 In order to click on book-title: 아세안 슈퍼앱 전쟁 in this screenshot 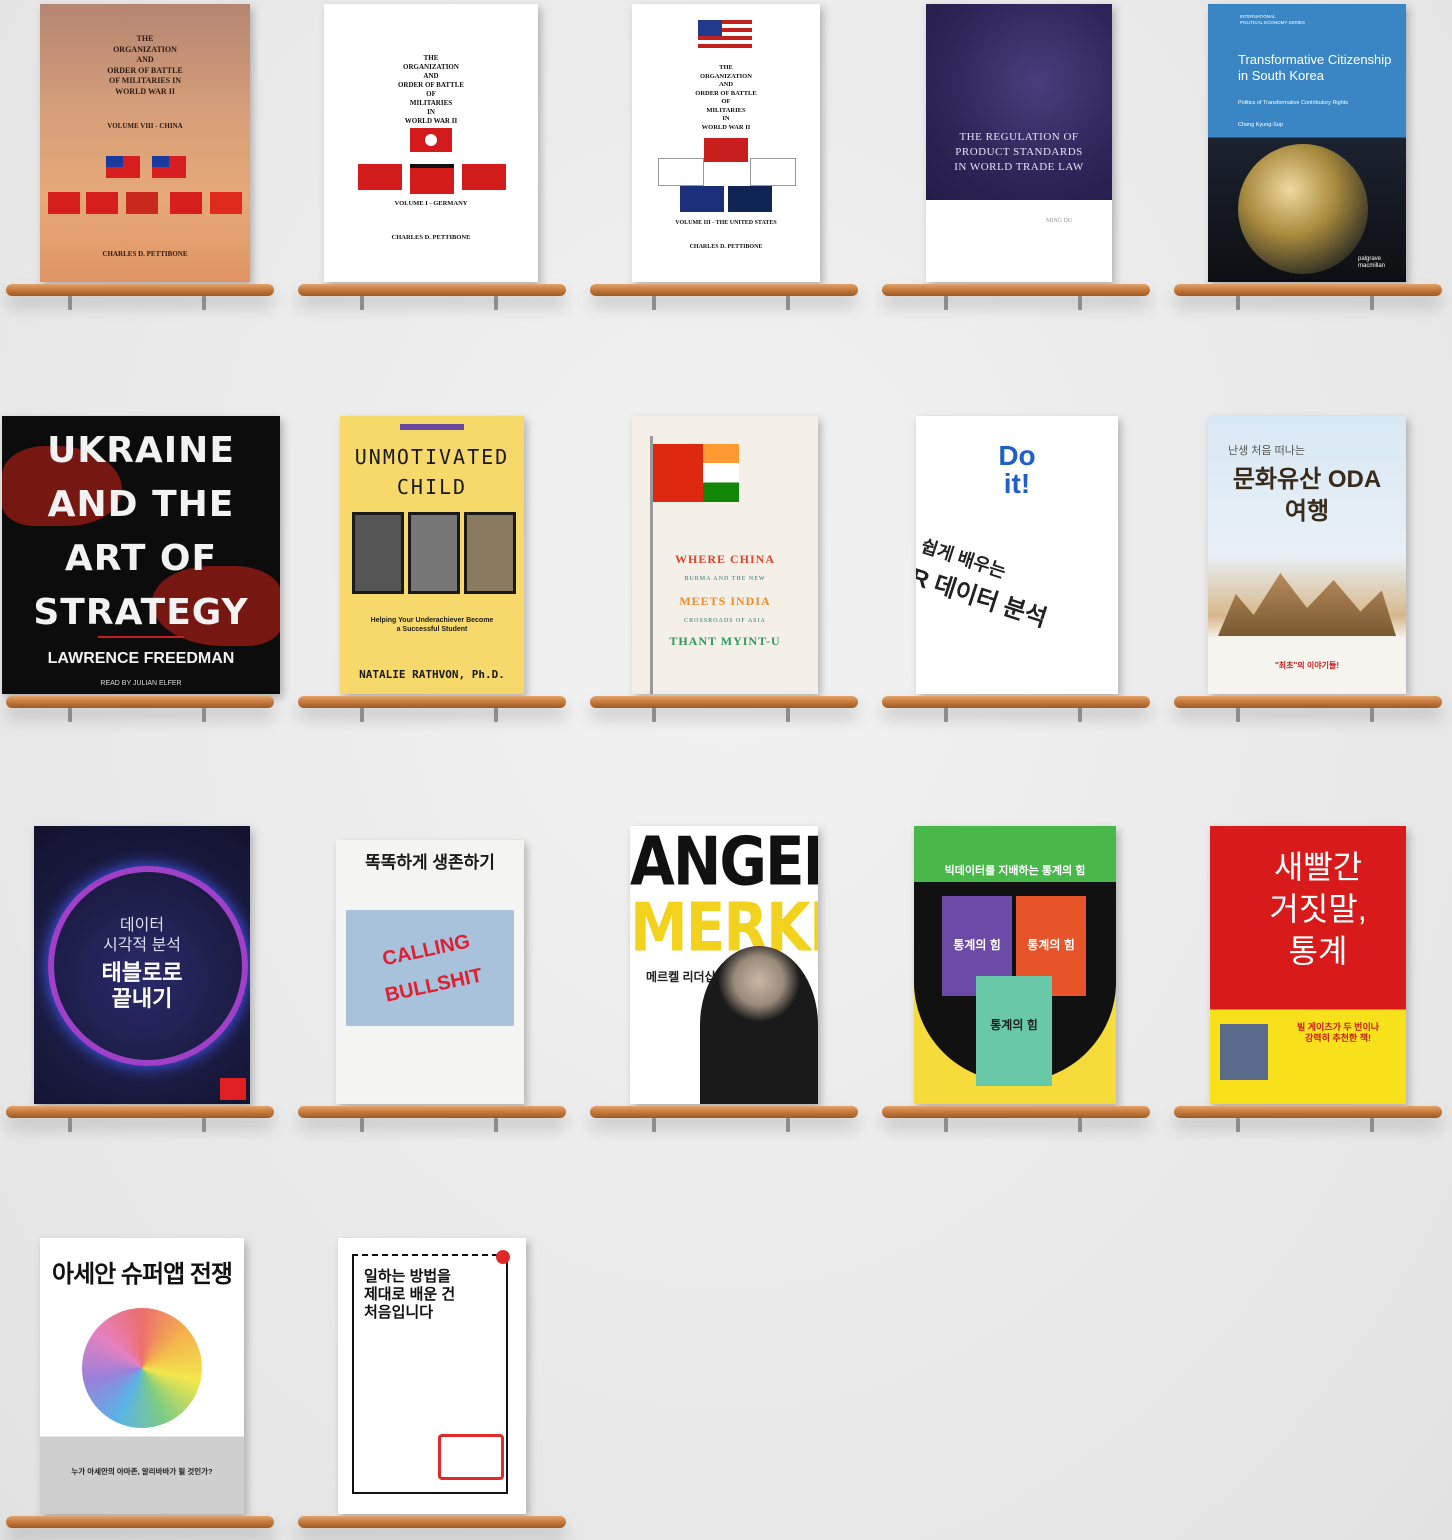, I will do `click(142, 1274)`.